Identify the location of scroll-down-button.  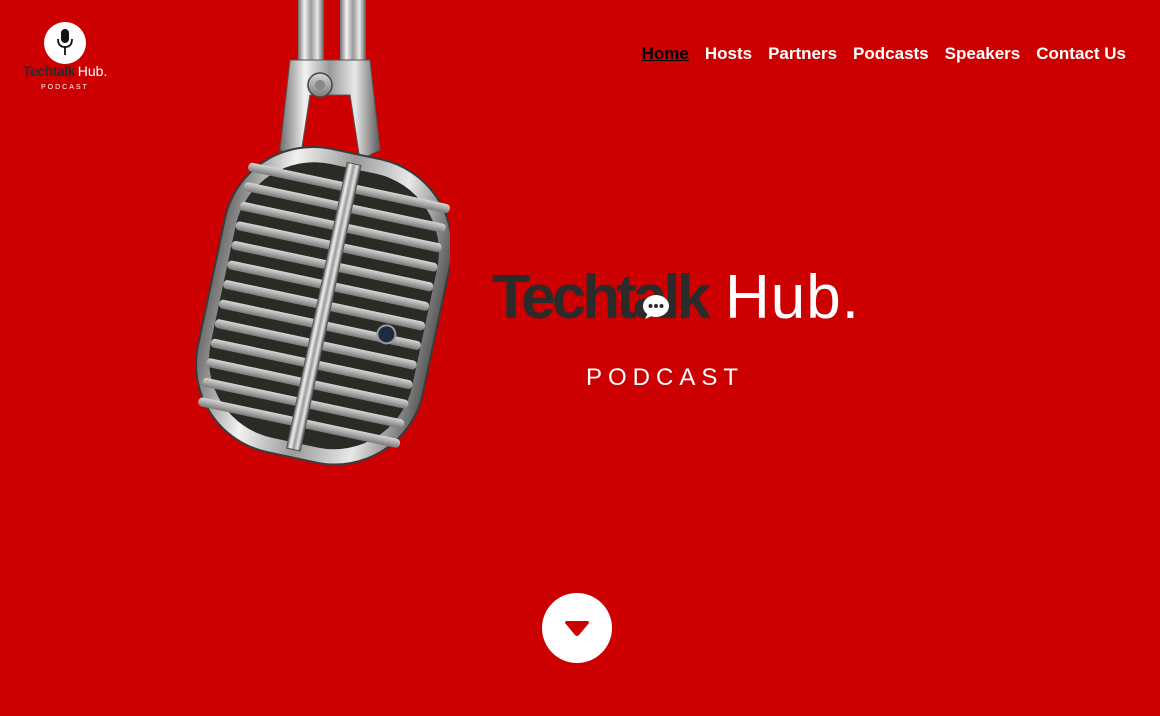
(577, 628).